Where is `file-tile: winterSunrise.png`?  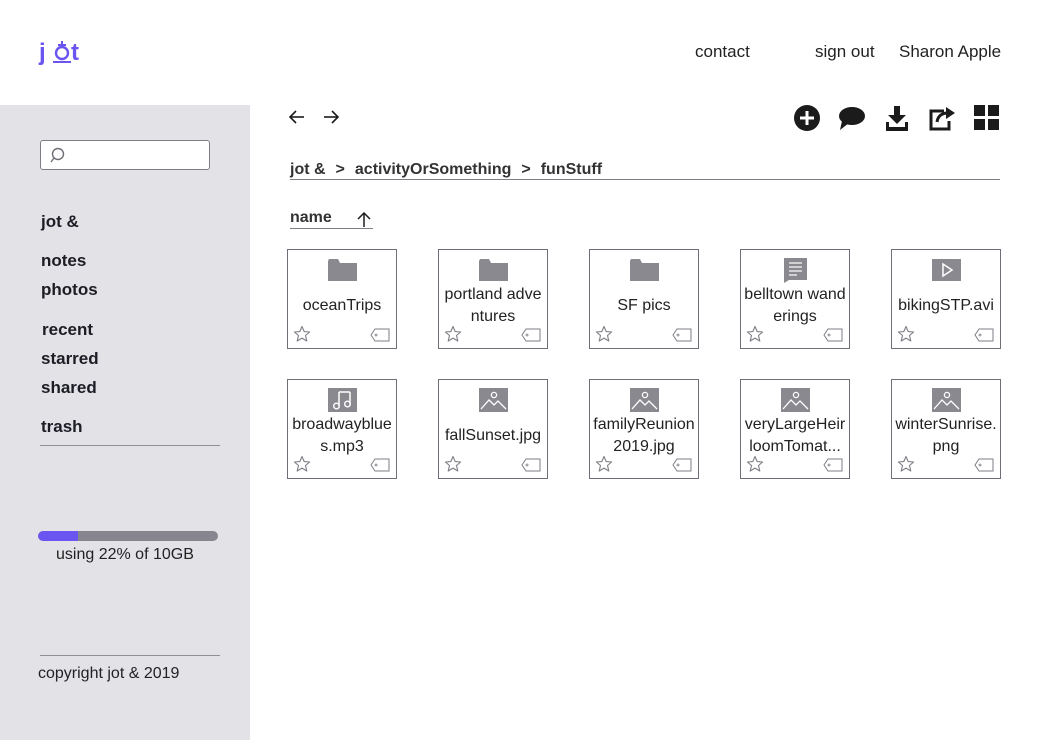
file-tile: winterSunrise.png is located at coordinates (946, 429).